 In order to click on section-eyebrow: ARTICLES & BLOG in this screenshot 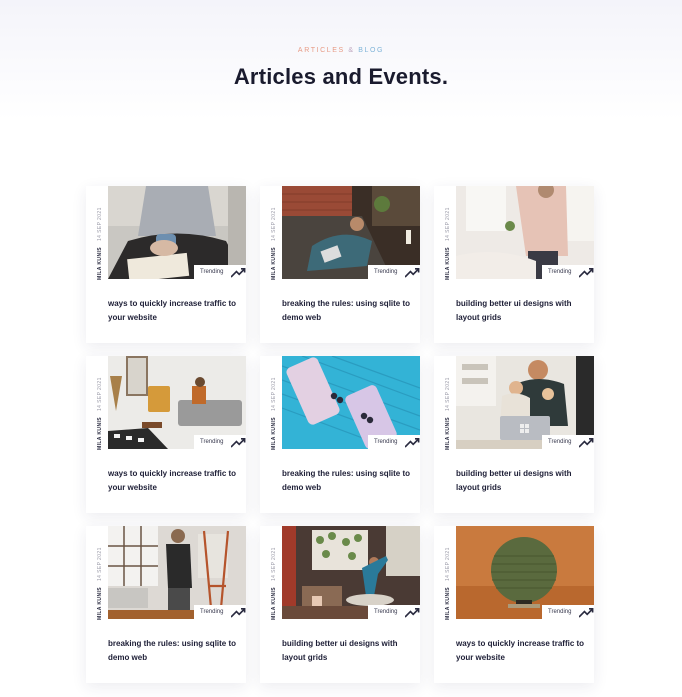, I will do `click(341, 50)`.